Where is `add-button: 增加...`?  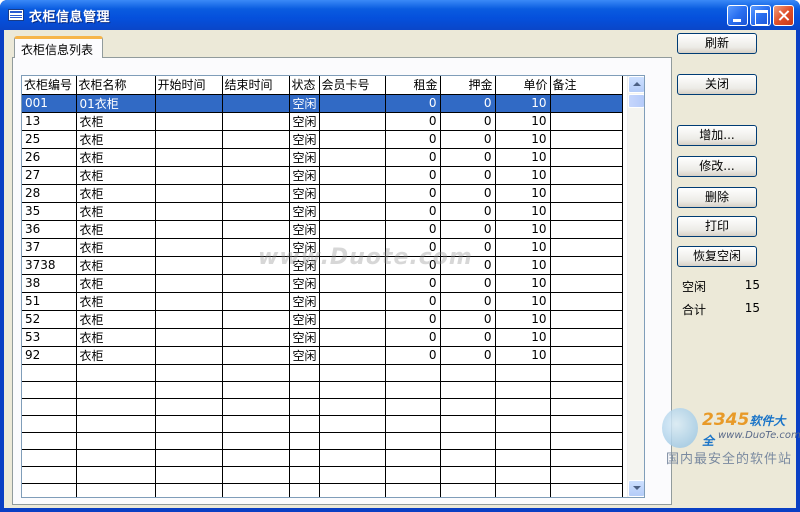 add-button: 增加... is located at coordinates (717, 135).